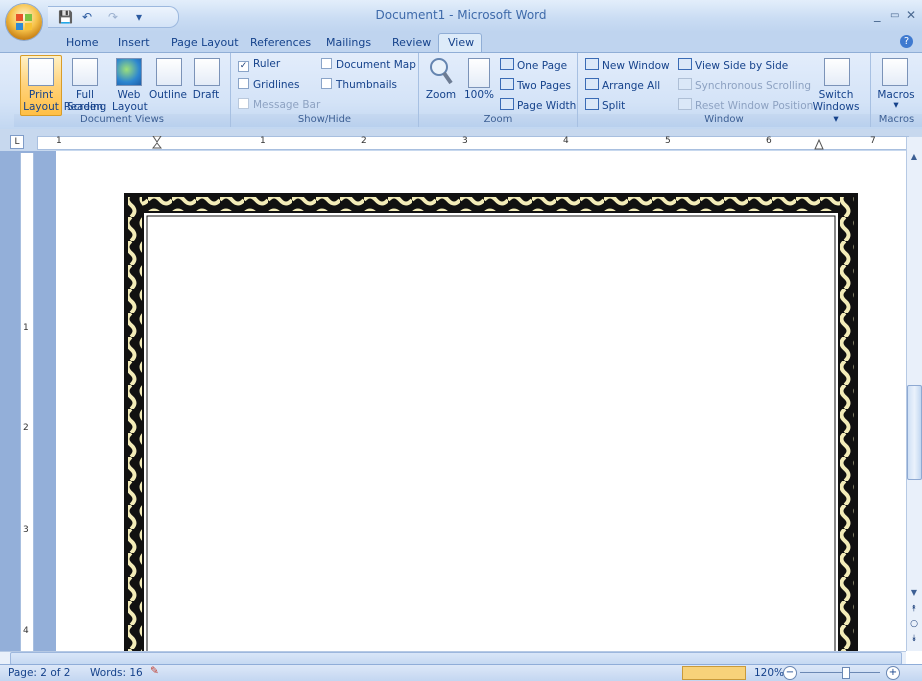 This screenshot has height=681, width=922. What do you see at coordinates (894, 15) in the screenshot?
I see `maximize-button: ▭` at bounding box center [894, 15].